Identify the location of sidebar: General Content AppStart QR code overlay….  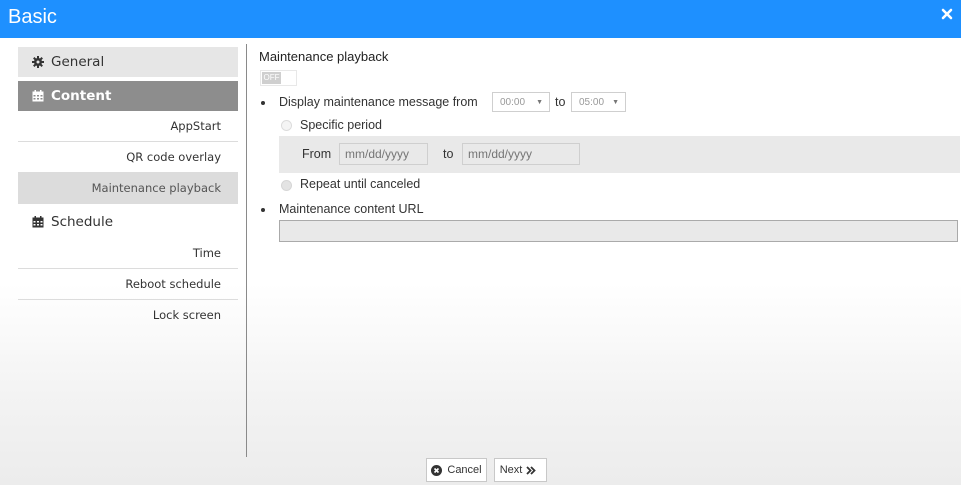
(128, 188).